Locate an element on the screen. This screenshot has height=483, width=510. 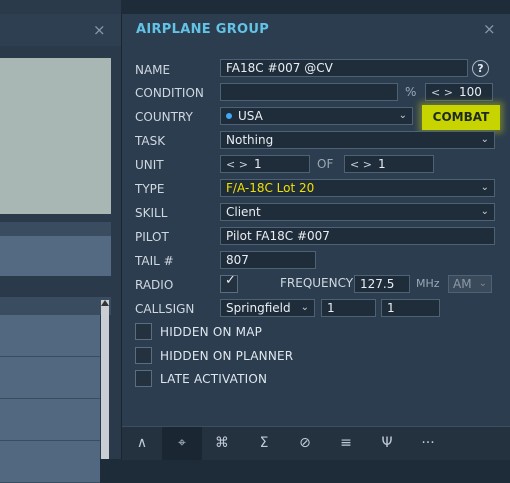
left-row is located at coordinates (55, 256).